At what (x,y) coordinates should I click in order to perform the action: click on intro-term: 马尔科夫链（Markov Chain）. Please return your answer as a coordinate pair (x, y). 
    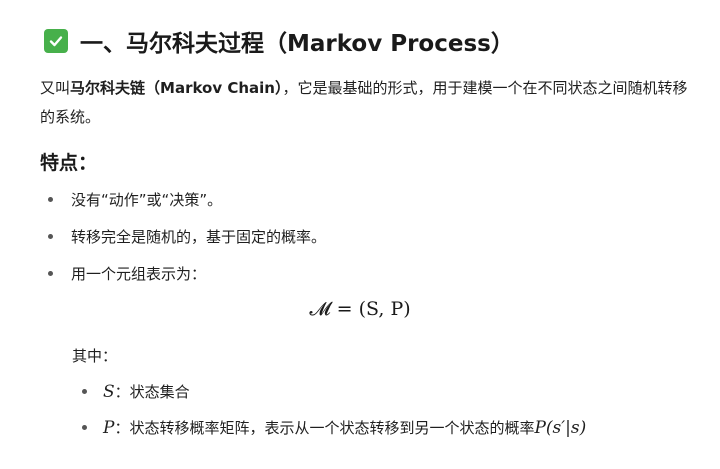
    Looking at the image, I should click on (176, 88).